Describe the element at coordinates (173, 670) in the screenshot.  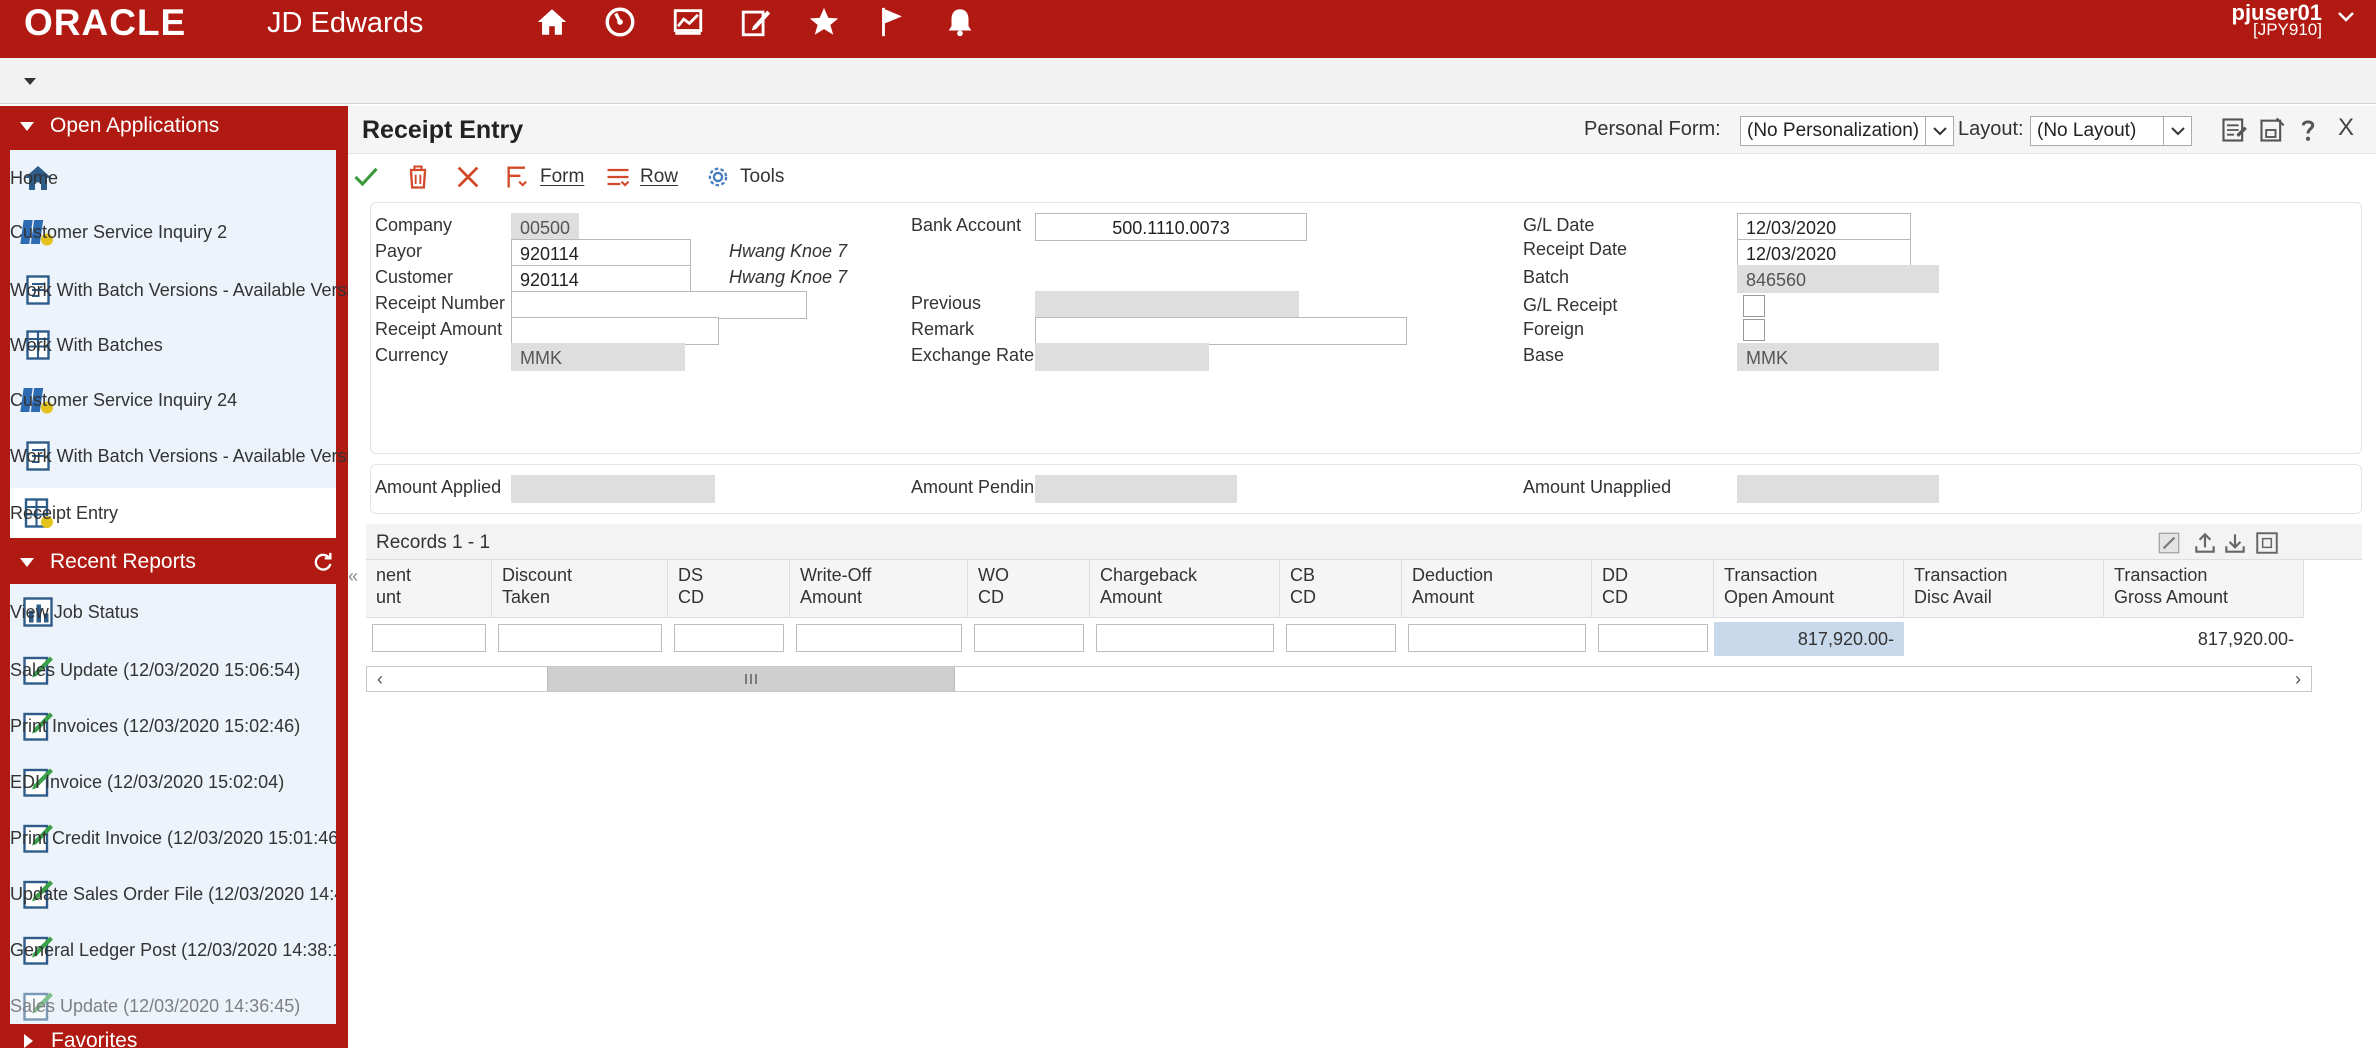
I see `recent-report-sales-update: Sales Update (12/03/2020 15:06:54)` at that location.